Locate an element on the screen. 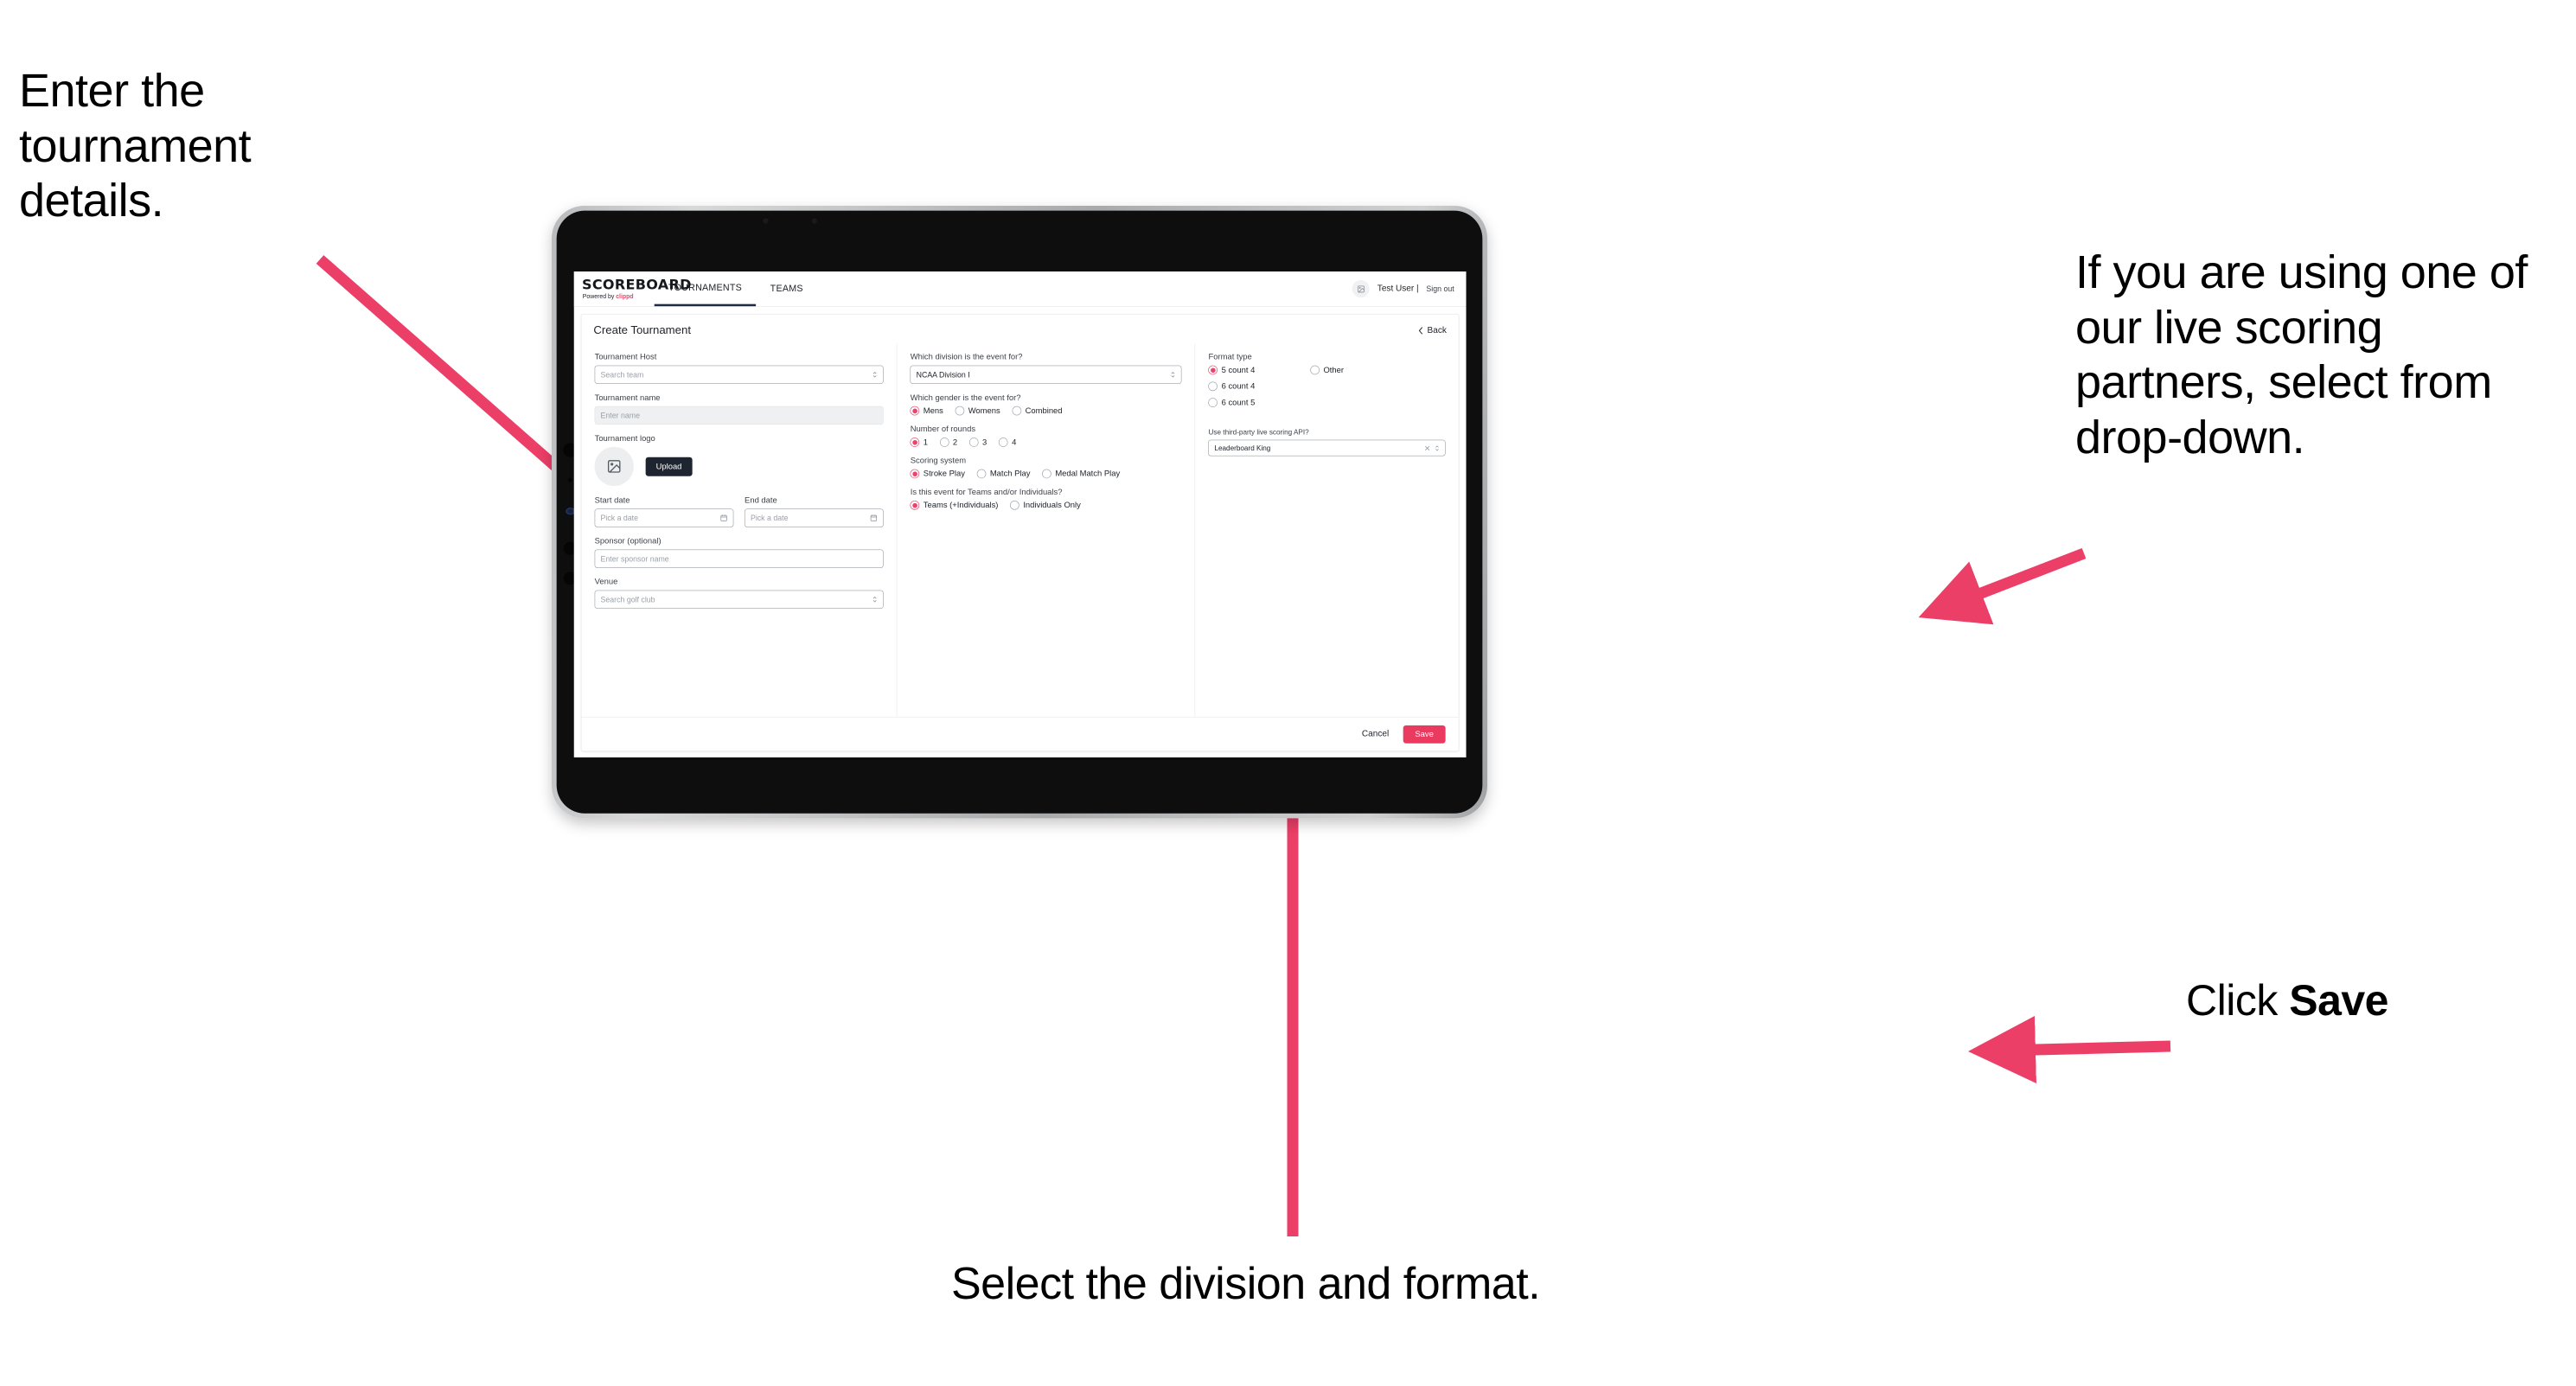 The image size is (2576, 1386). radio-rounds-2: 2 is located at coordinates (948, 443).